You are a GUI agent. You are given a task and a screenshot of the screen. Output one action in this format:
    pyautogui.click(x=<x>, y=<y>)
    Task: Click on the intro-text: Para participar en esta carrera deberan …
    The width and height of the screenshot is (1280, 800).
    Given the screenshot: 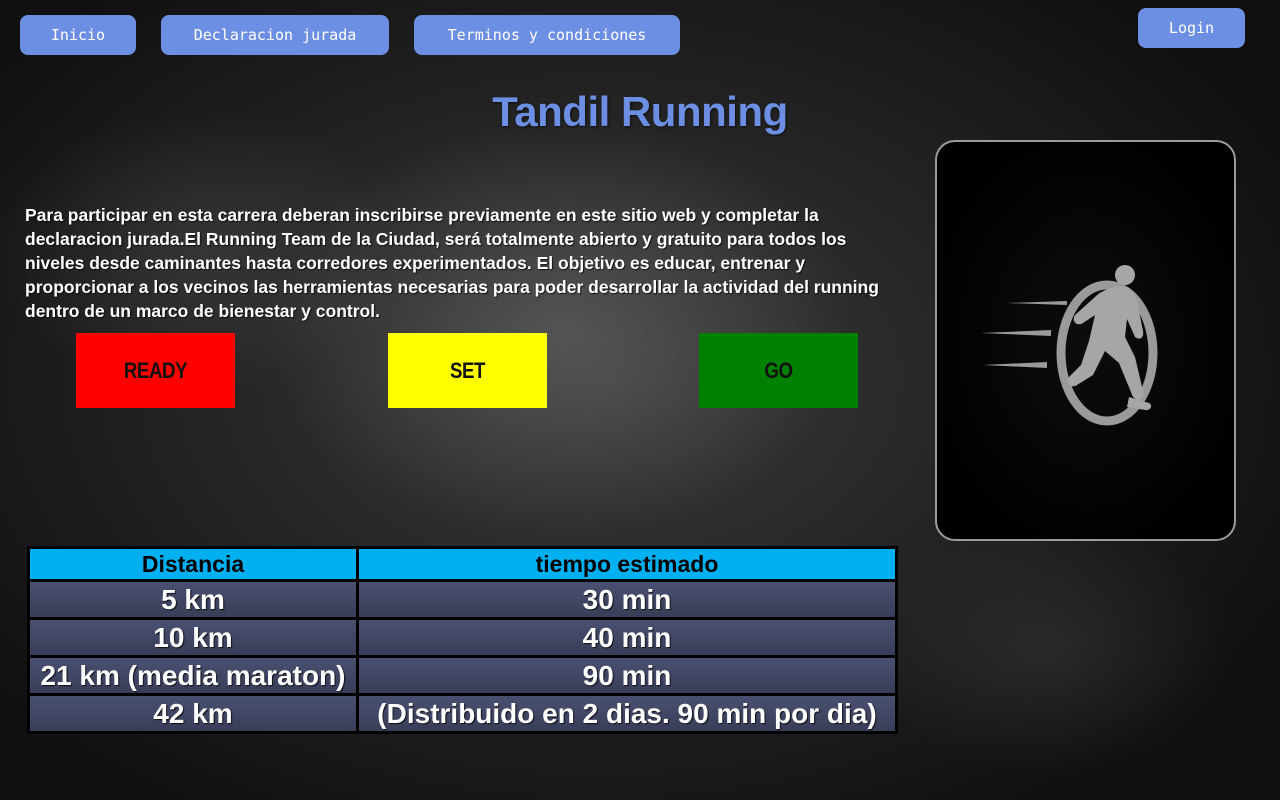 What is the action you would take?
    pyautogui.click(x=452, y=263)
    